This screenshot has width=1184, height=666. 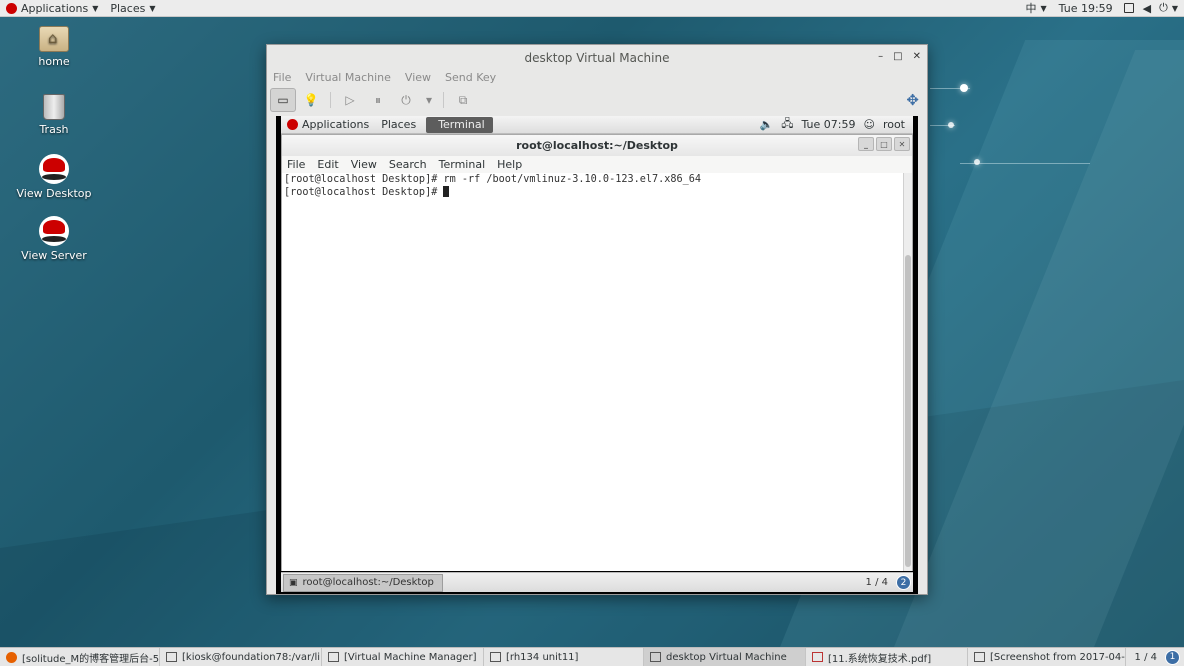 What do you see at coordinates (336, 124) in the screenshot?
I see `guest-applications-label: Applications` at bounding box center [336, 124].